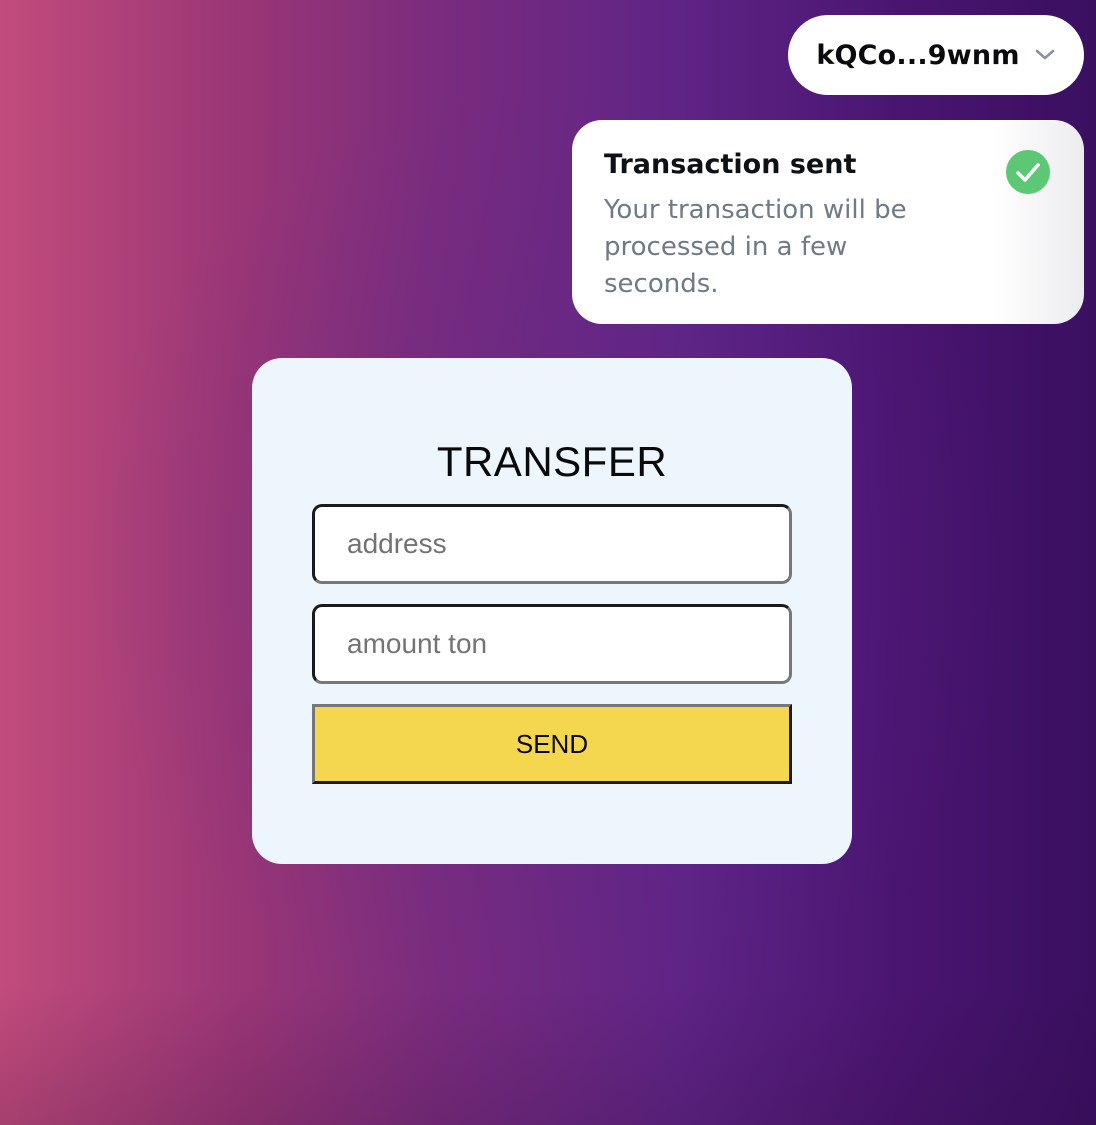 This screenshot has height=1125, width=1096. I want to click on send-button: SEND, so click(552, 744).